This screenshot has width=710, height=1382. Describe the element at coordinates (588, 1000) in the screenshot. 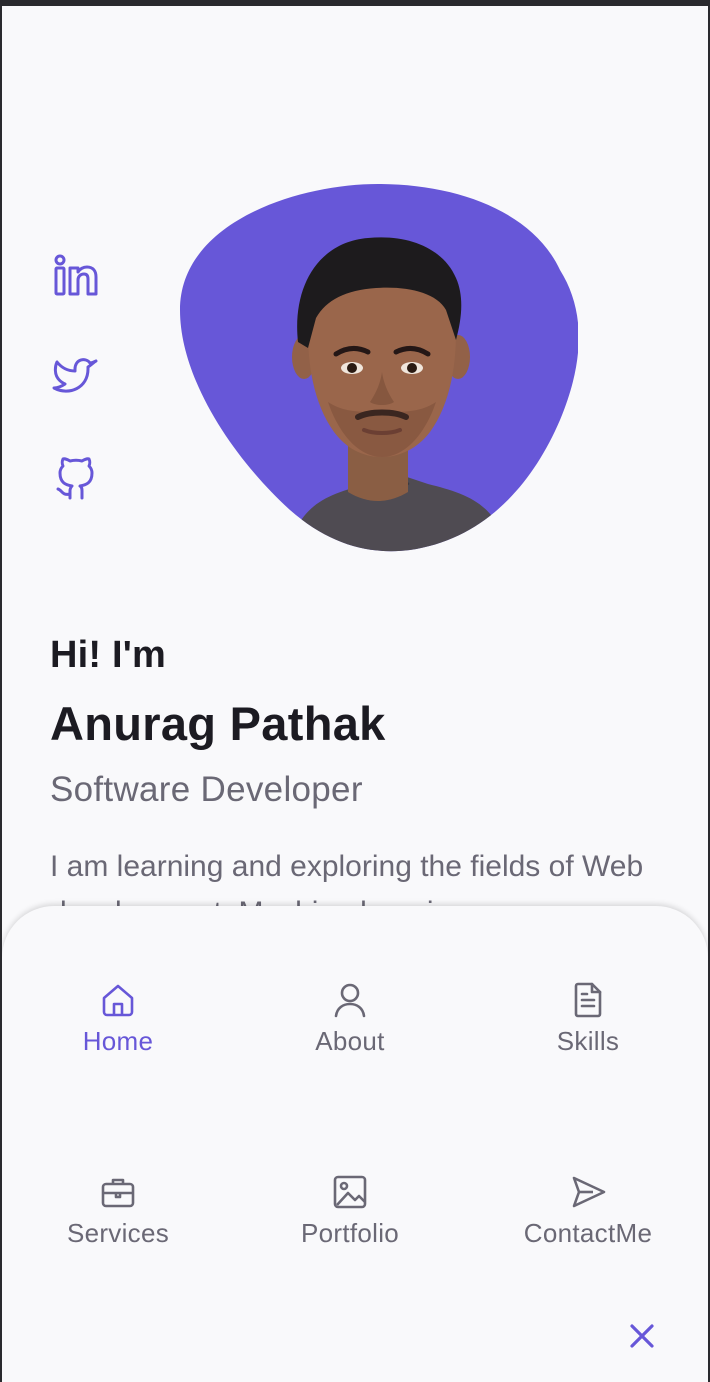

I see `file-icon` at that location.